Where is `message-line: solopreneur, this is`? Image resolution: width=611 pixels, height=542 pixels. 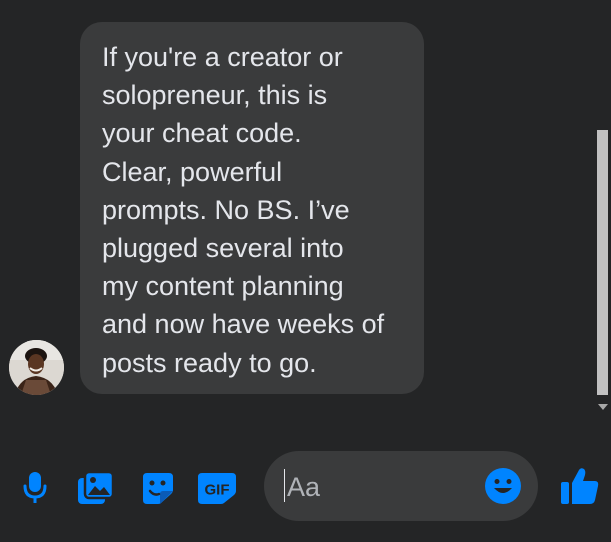 message-line: solopreneur, this is is located at coordinates (215, 95).